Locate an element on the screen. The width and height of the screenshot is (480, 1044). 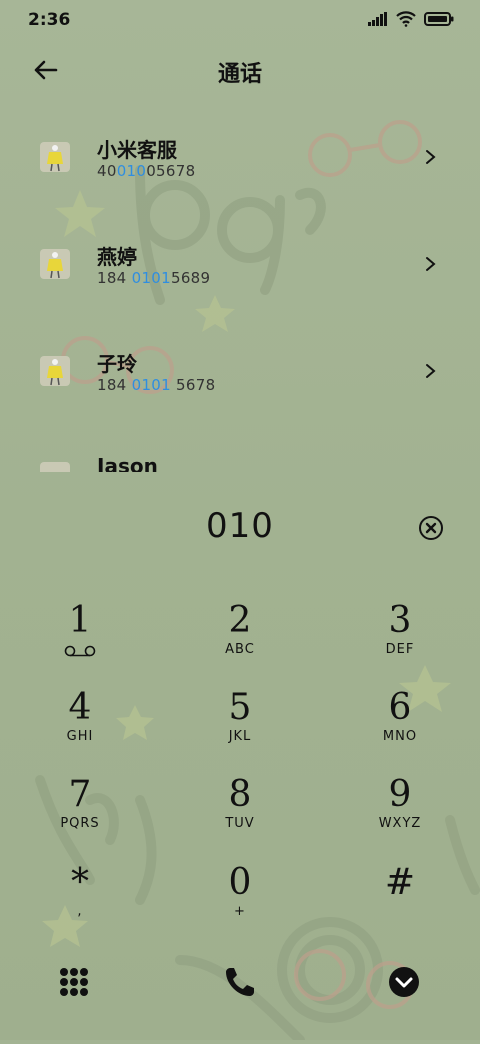
key-2: 2 ABC is located at coordinates (240, 641).